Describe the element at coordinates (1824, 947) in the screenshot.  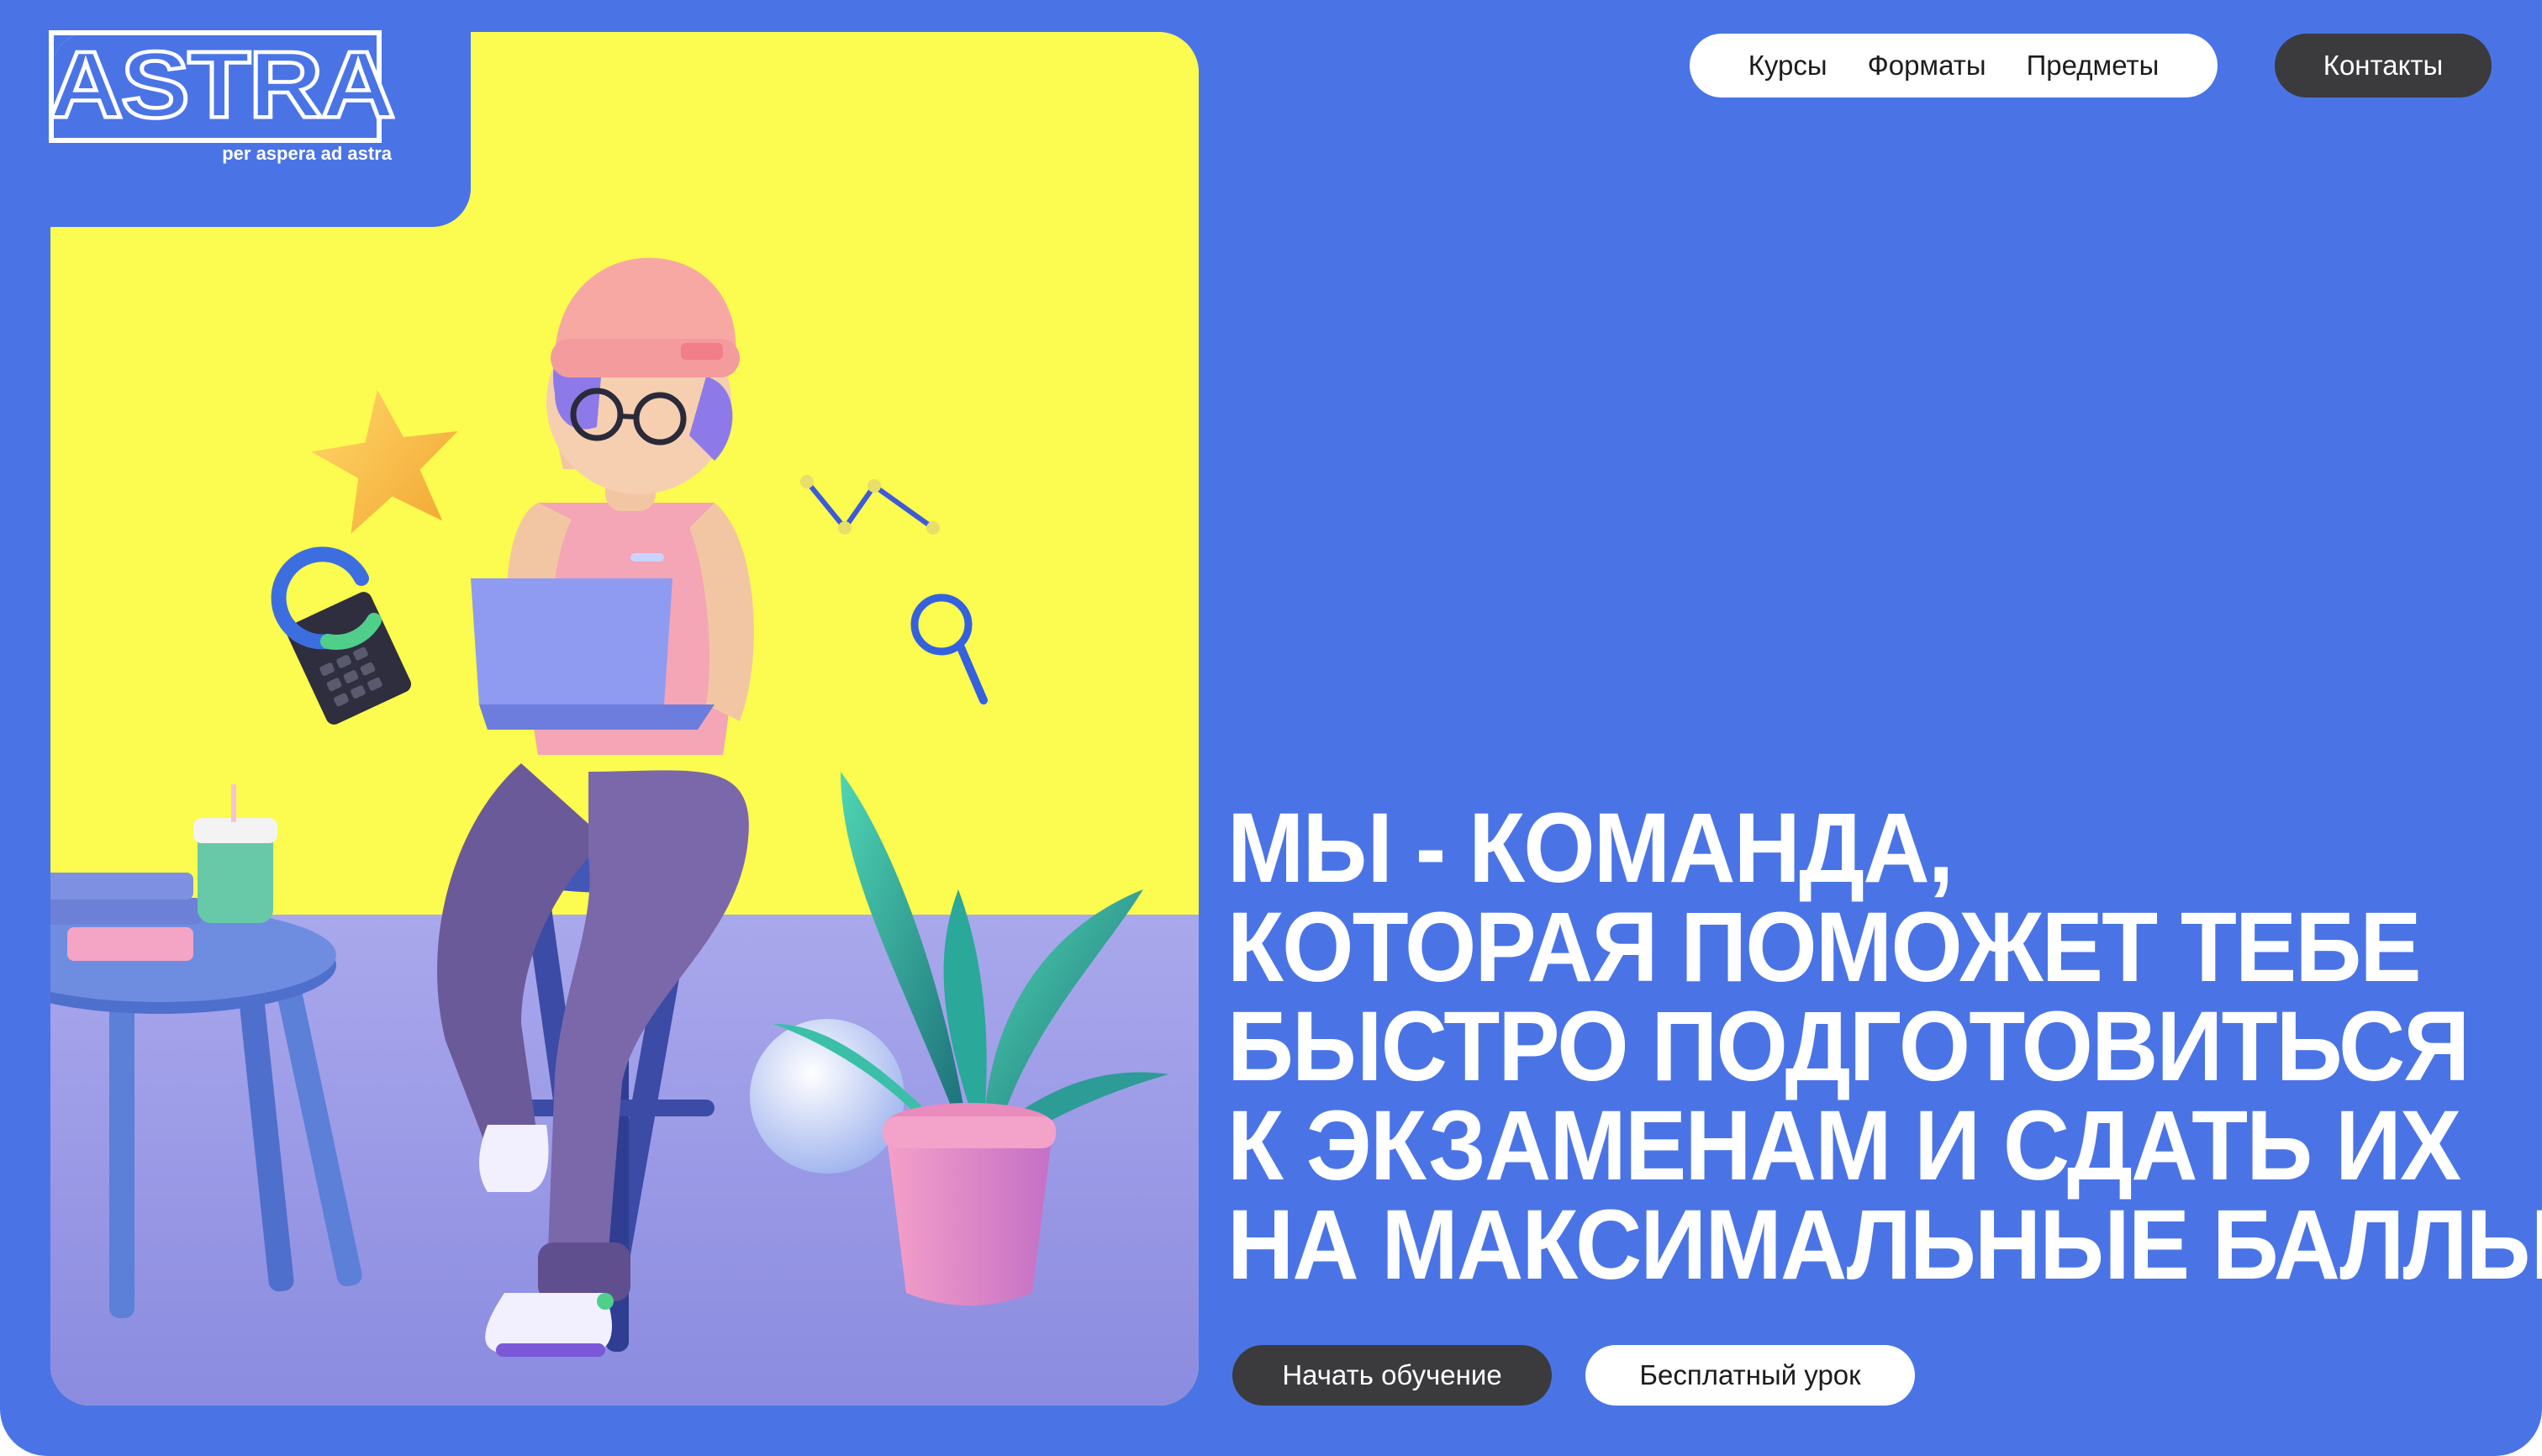
I see `headline-line: КОТОРАЯ ПОМОЖЕТ ТЕБЕ` at that location.